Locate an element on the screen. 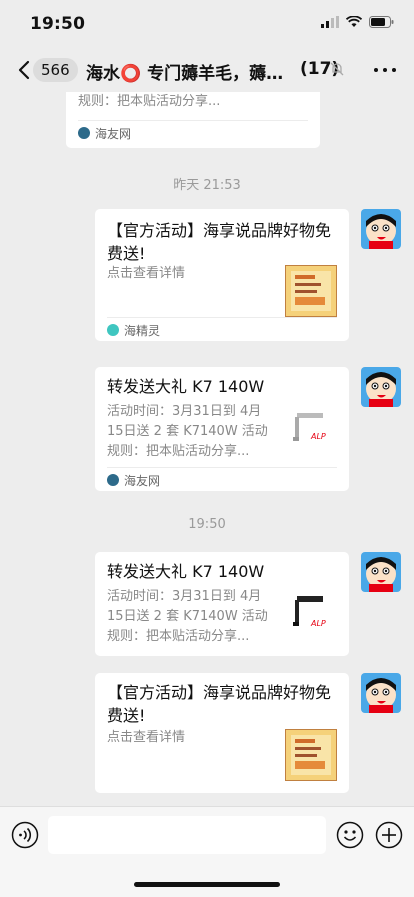 The width and height of the screenshot is (414, 897). emoji-icon is located at coordinates (350, 835).